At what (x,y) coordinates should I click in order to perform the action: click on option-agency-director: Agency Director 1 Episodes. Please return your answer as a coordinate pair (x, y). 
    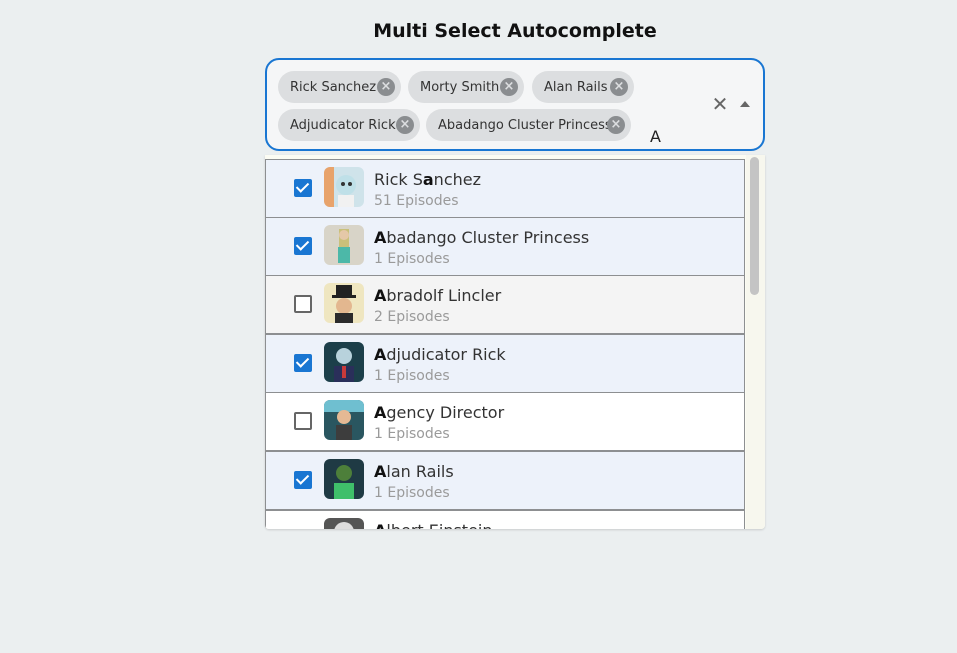
    Looking at the image, I should click on (505, 421).